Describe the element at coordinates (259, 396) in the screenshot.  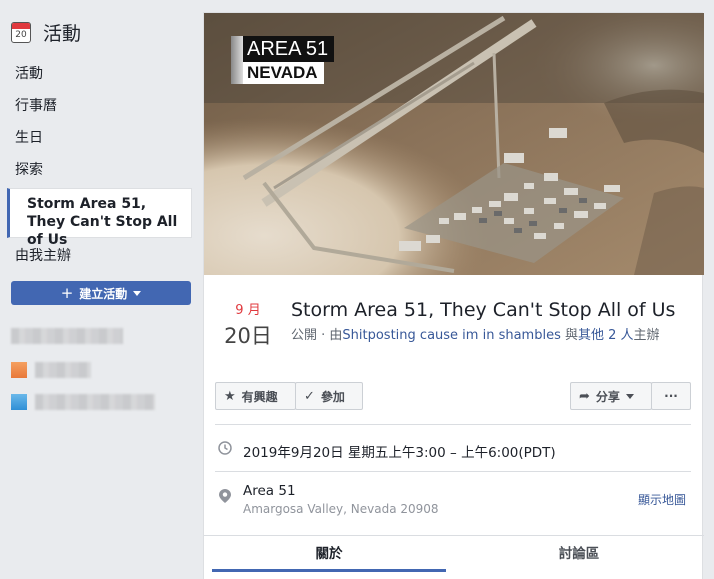
I see `interested-label: 有興趣` at that location.